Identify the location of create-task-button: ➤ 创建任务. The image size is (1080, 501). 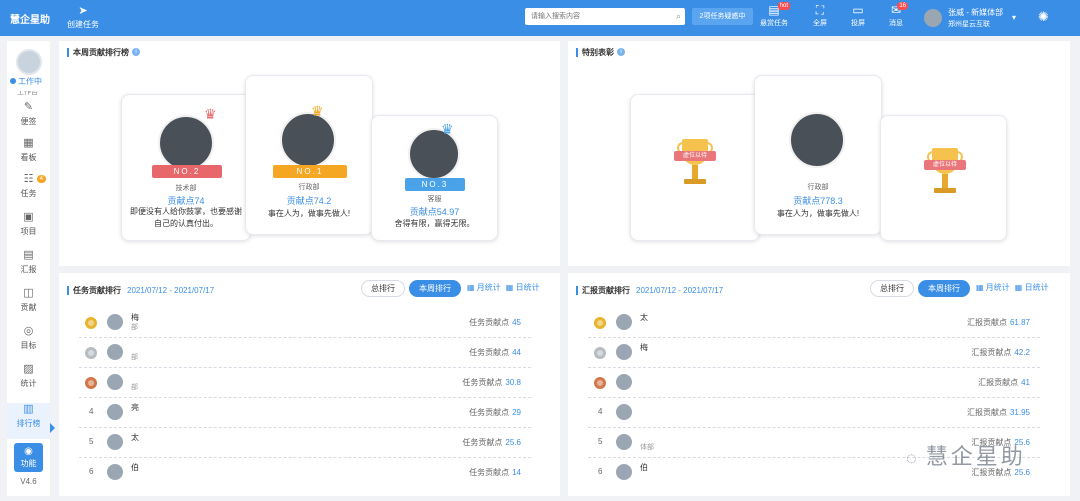
(83, 17).